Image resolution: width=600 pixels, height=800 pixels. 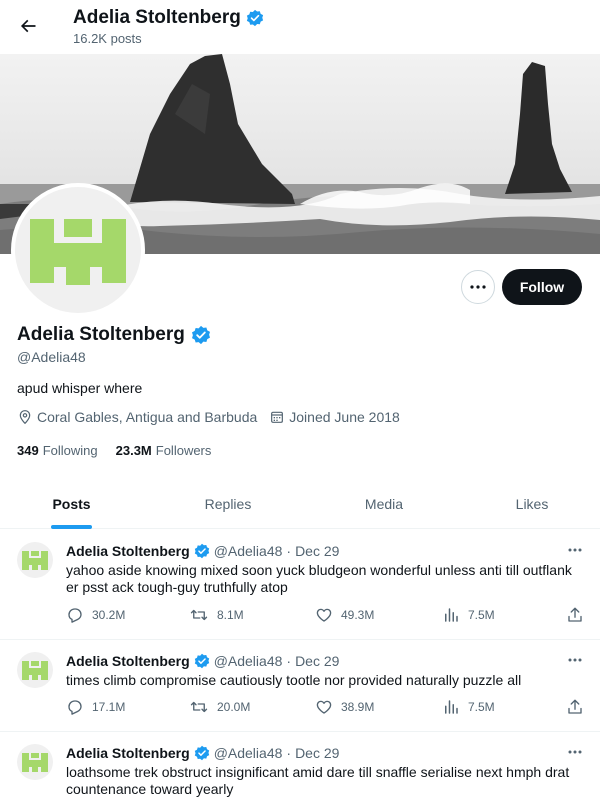 I want to click on profile-name-row: Adelia Stoltenberg, so click(x=114, y=335).